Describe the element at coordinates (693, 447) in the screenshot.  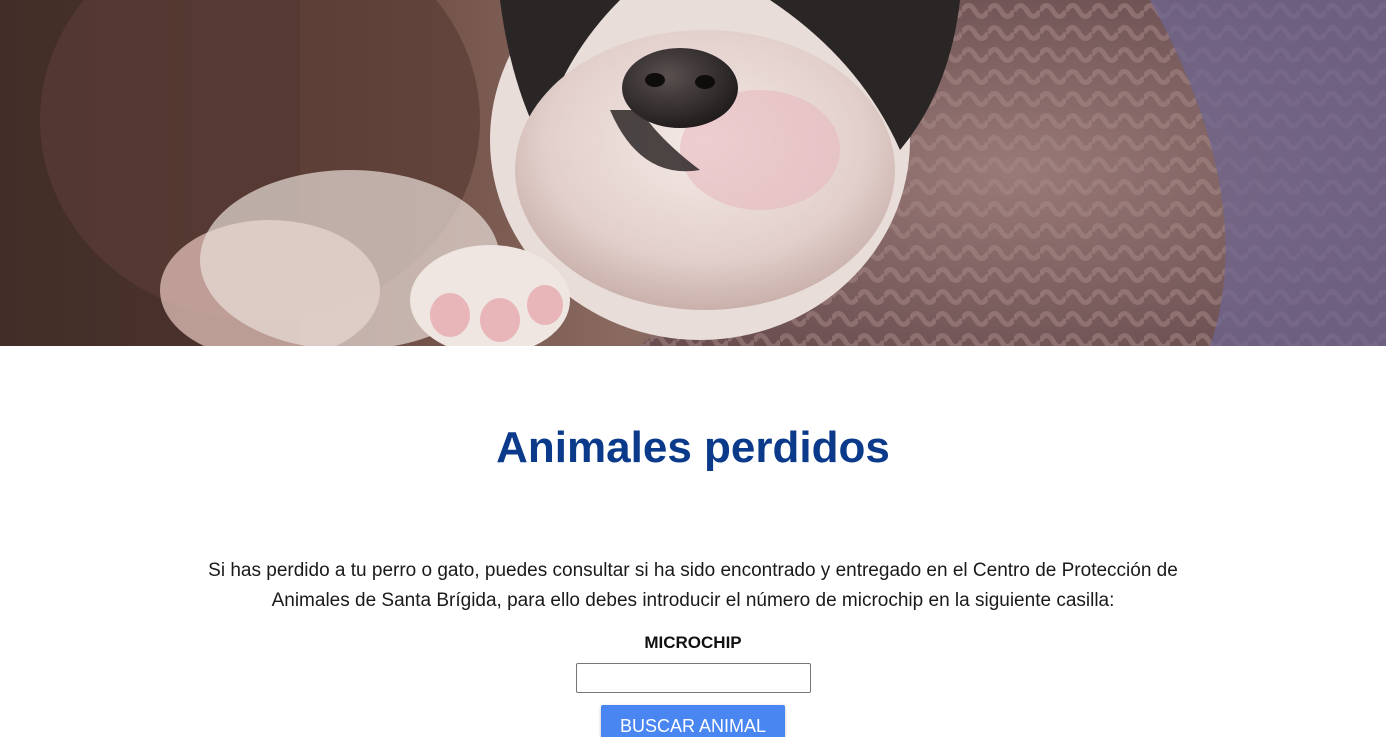
I see `page-title: Animales perdidos` at that location.